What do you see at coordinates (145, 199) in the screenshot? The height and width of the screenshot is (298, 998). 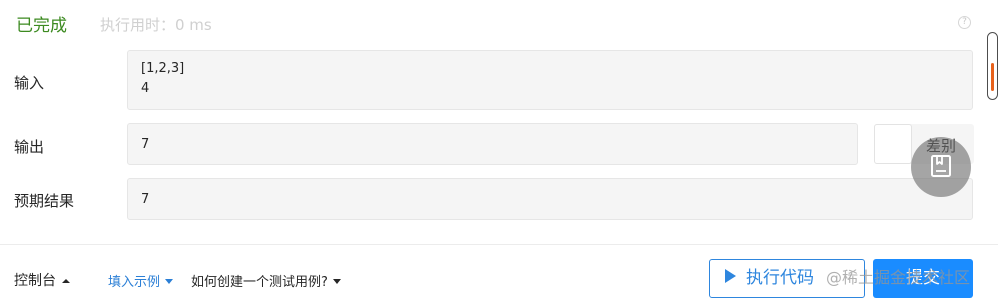 I see `expected-value: 7` at bounding box center [145, 199].